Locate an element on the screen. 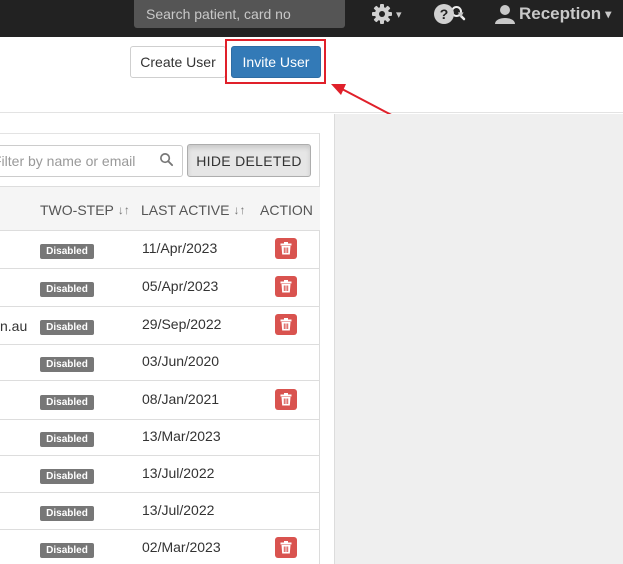 This screenshot has height=564, width=623. patient-search is located at coordinates (300, 14).